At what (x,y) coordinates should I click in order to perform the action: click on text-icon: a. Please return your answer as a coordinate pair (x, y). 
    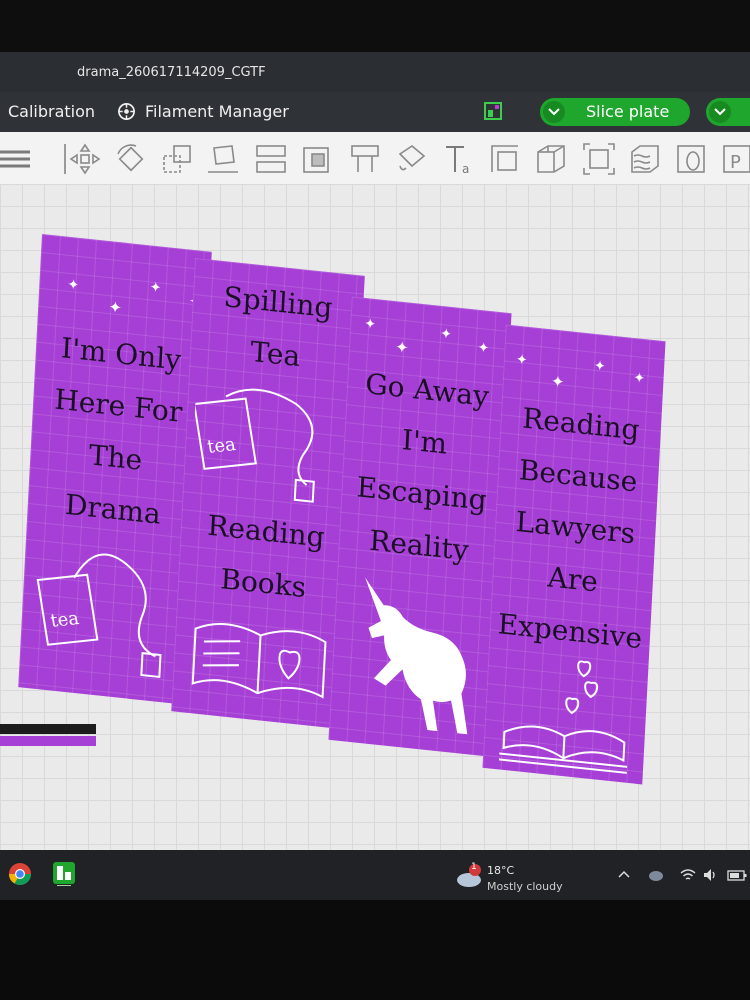
    Looking at the image, I should click on (459, 159).